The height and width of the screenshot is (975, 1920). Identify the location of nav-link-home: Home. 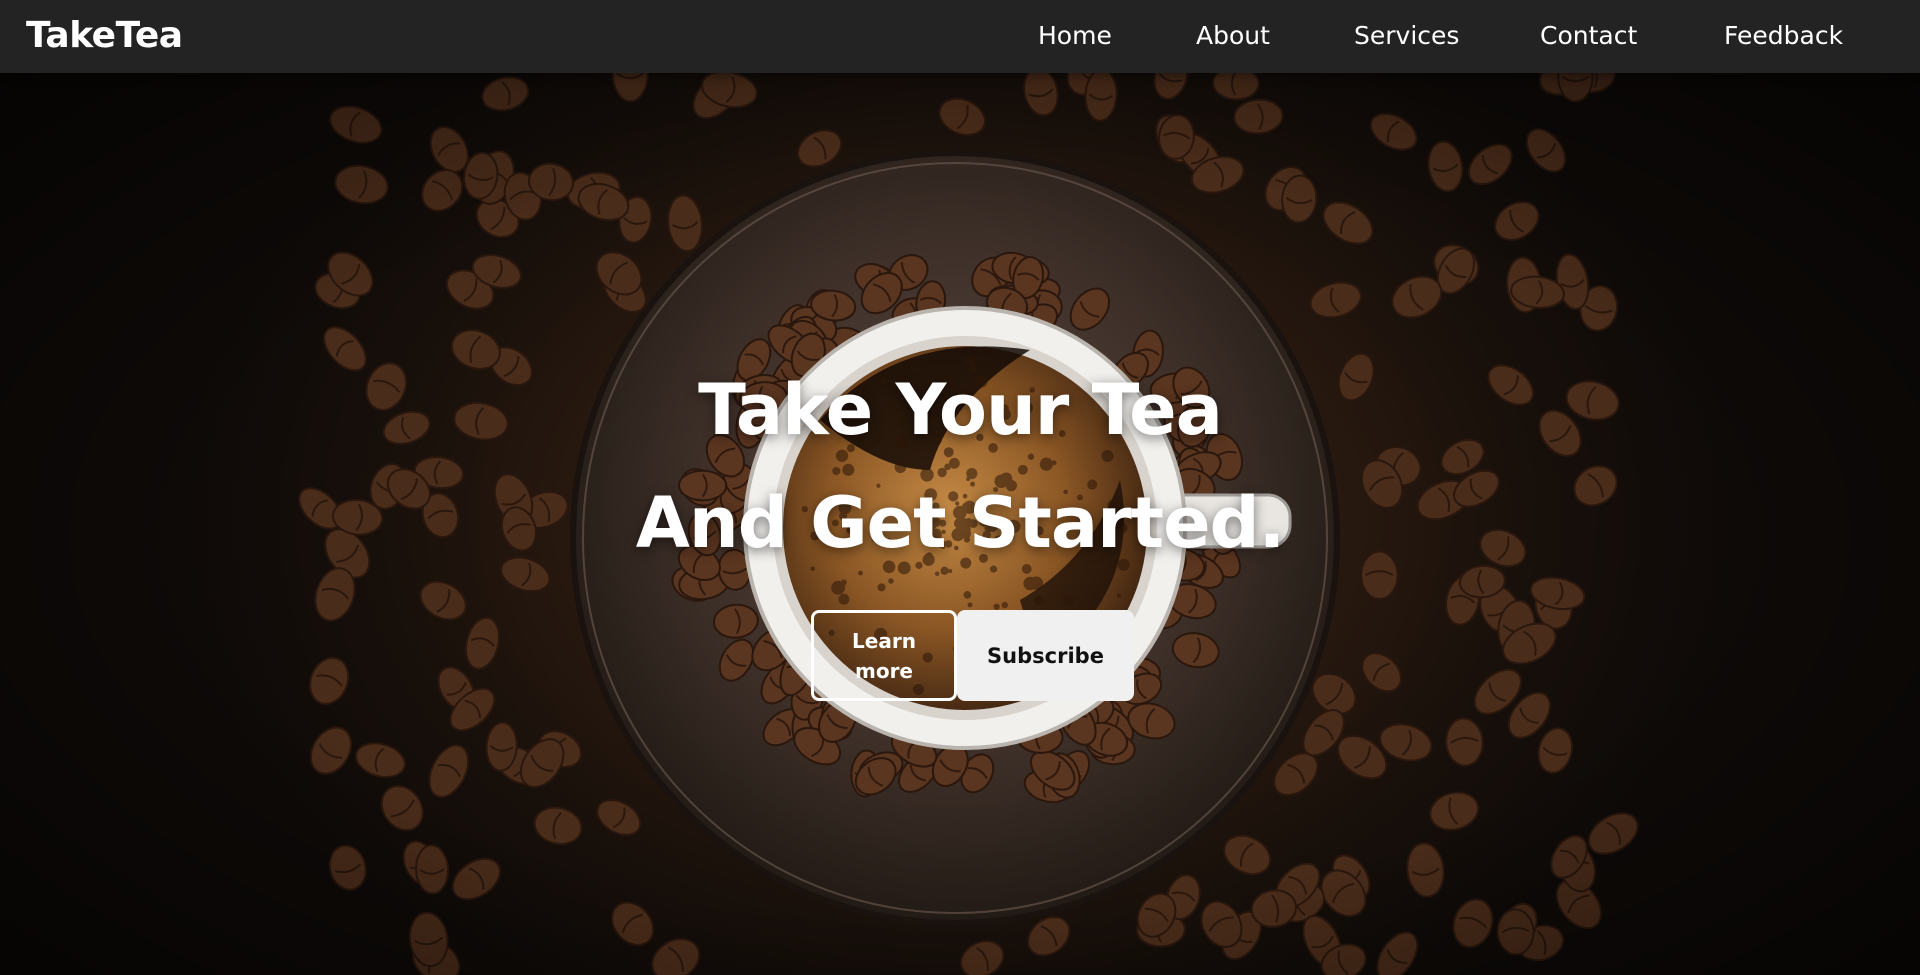
(1075, 36).